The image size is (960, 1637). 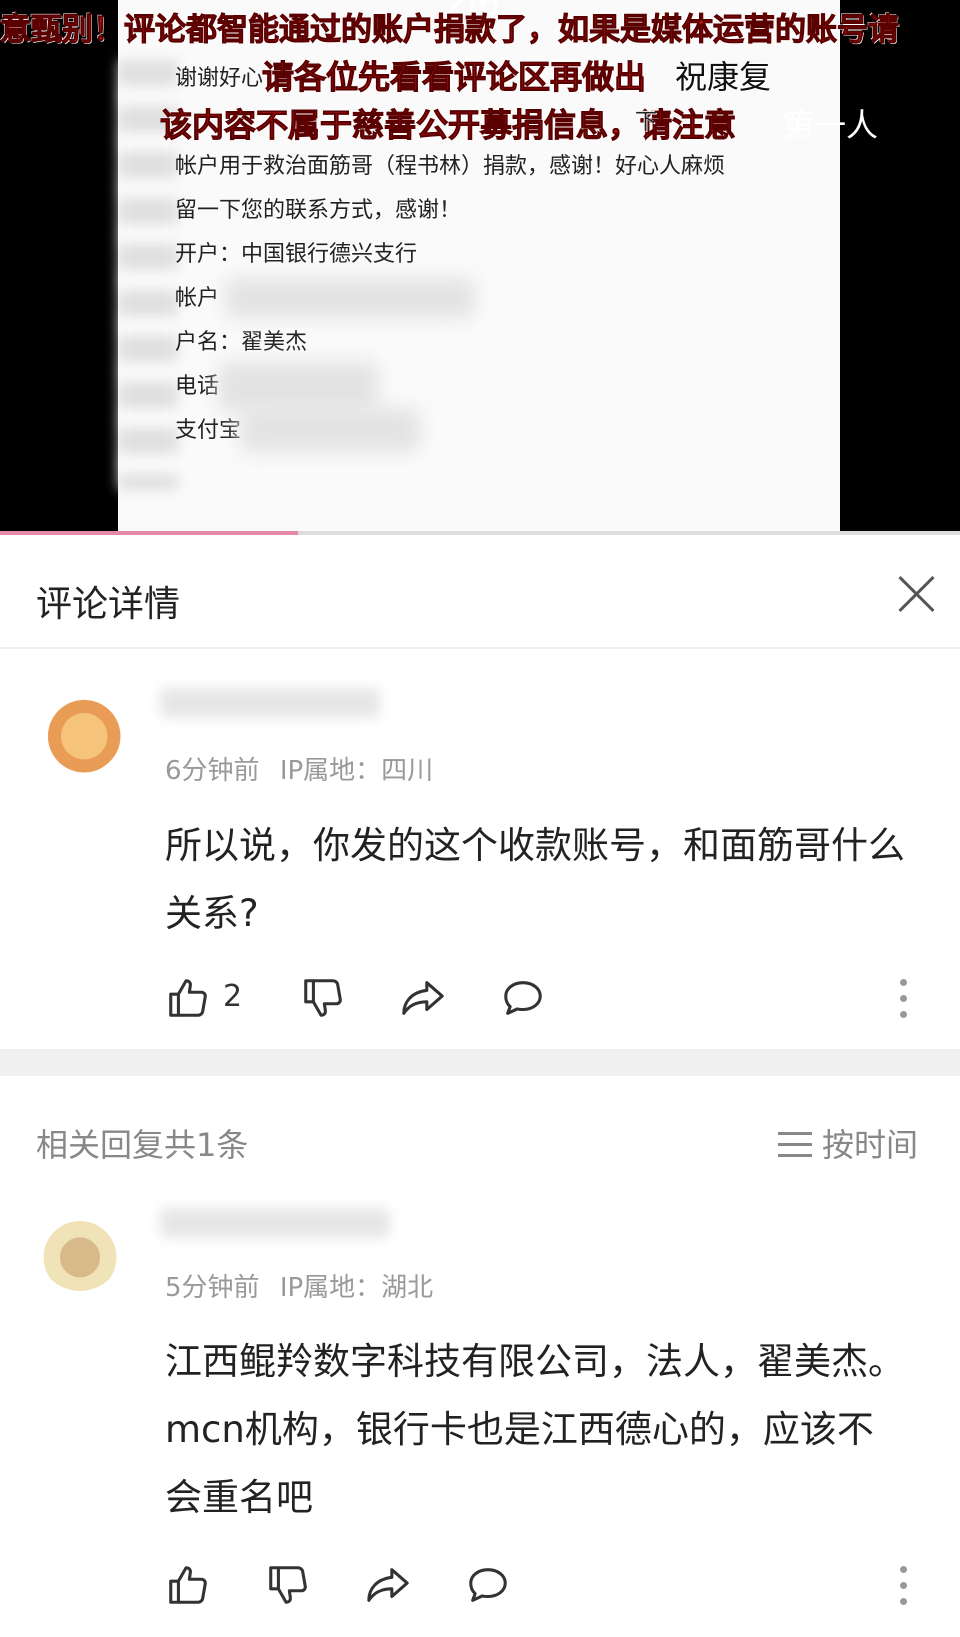 What do you see at coordinates (356, 771) in the screenshot?
I see `comment-ip: IP属地：四川` at bounding box center [356, 771].